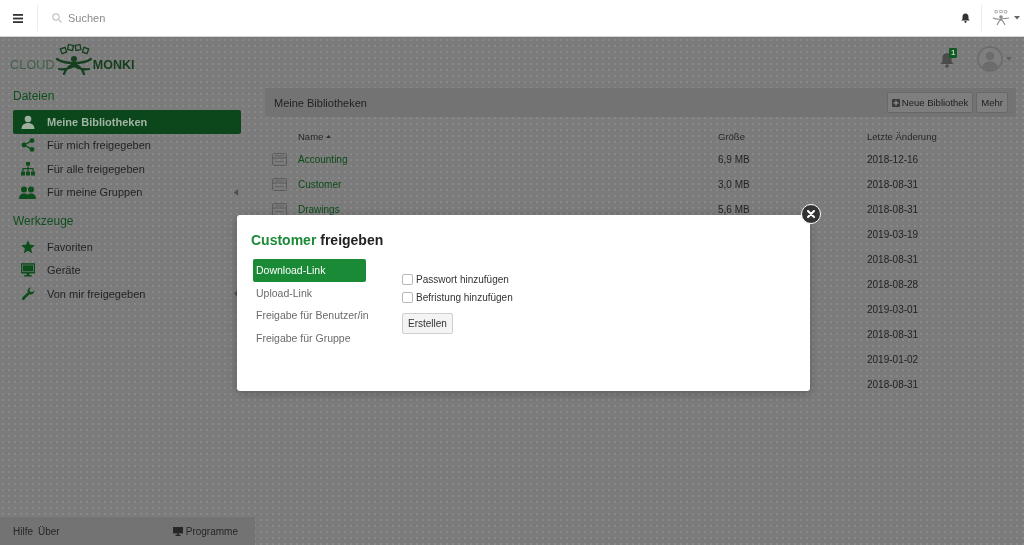 The width and height of the screenshot is (1024, 545). I want to click on sidebar-item: Favoriten, so click(127, 247).